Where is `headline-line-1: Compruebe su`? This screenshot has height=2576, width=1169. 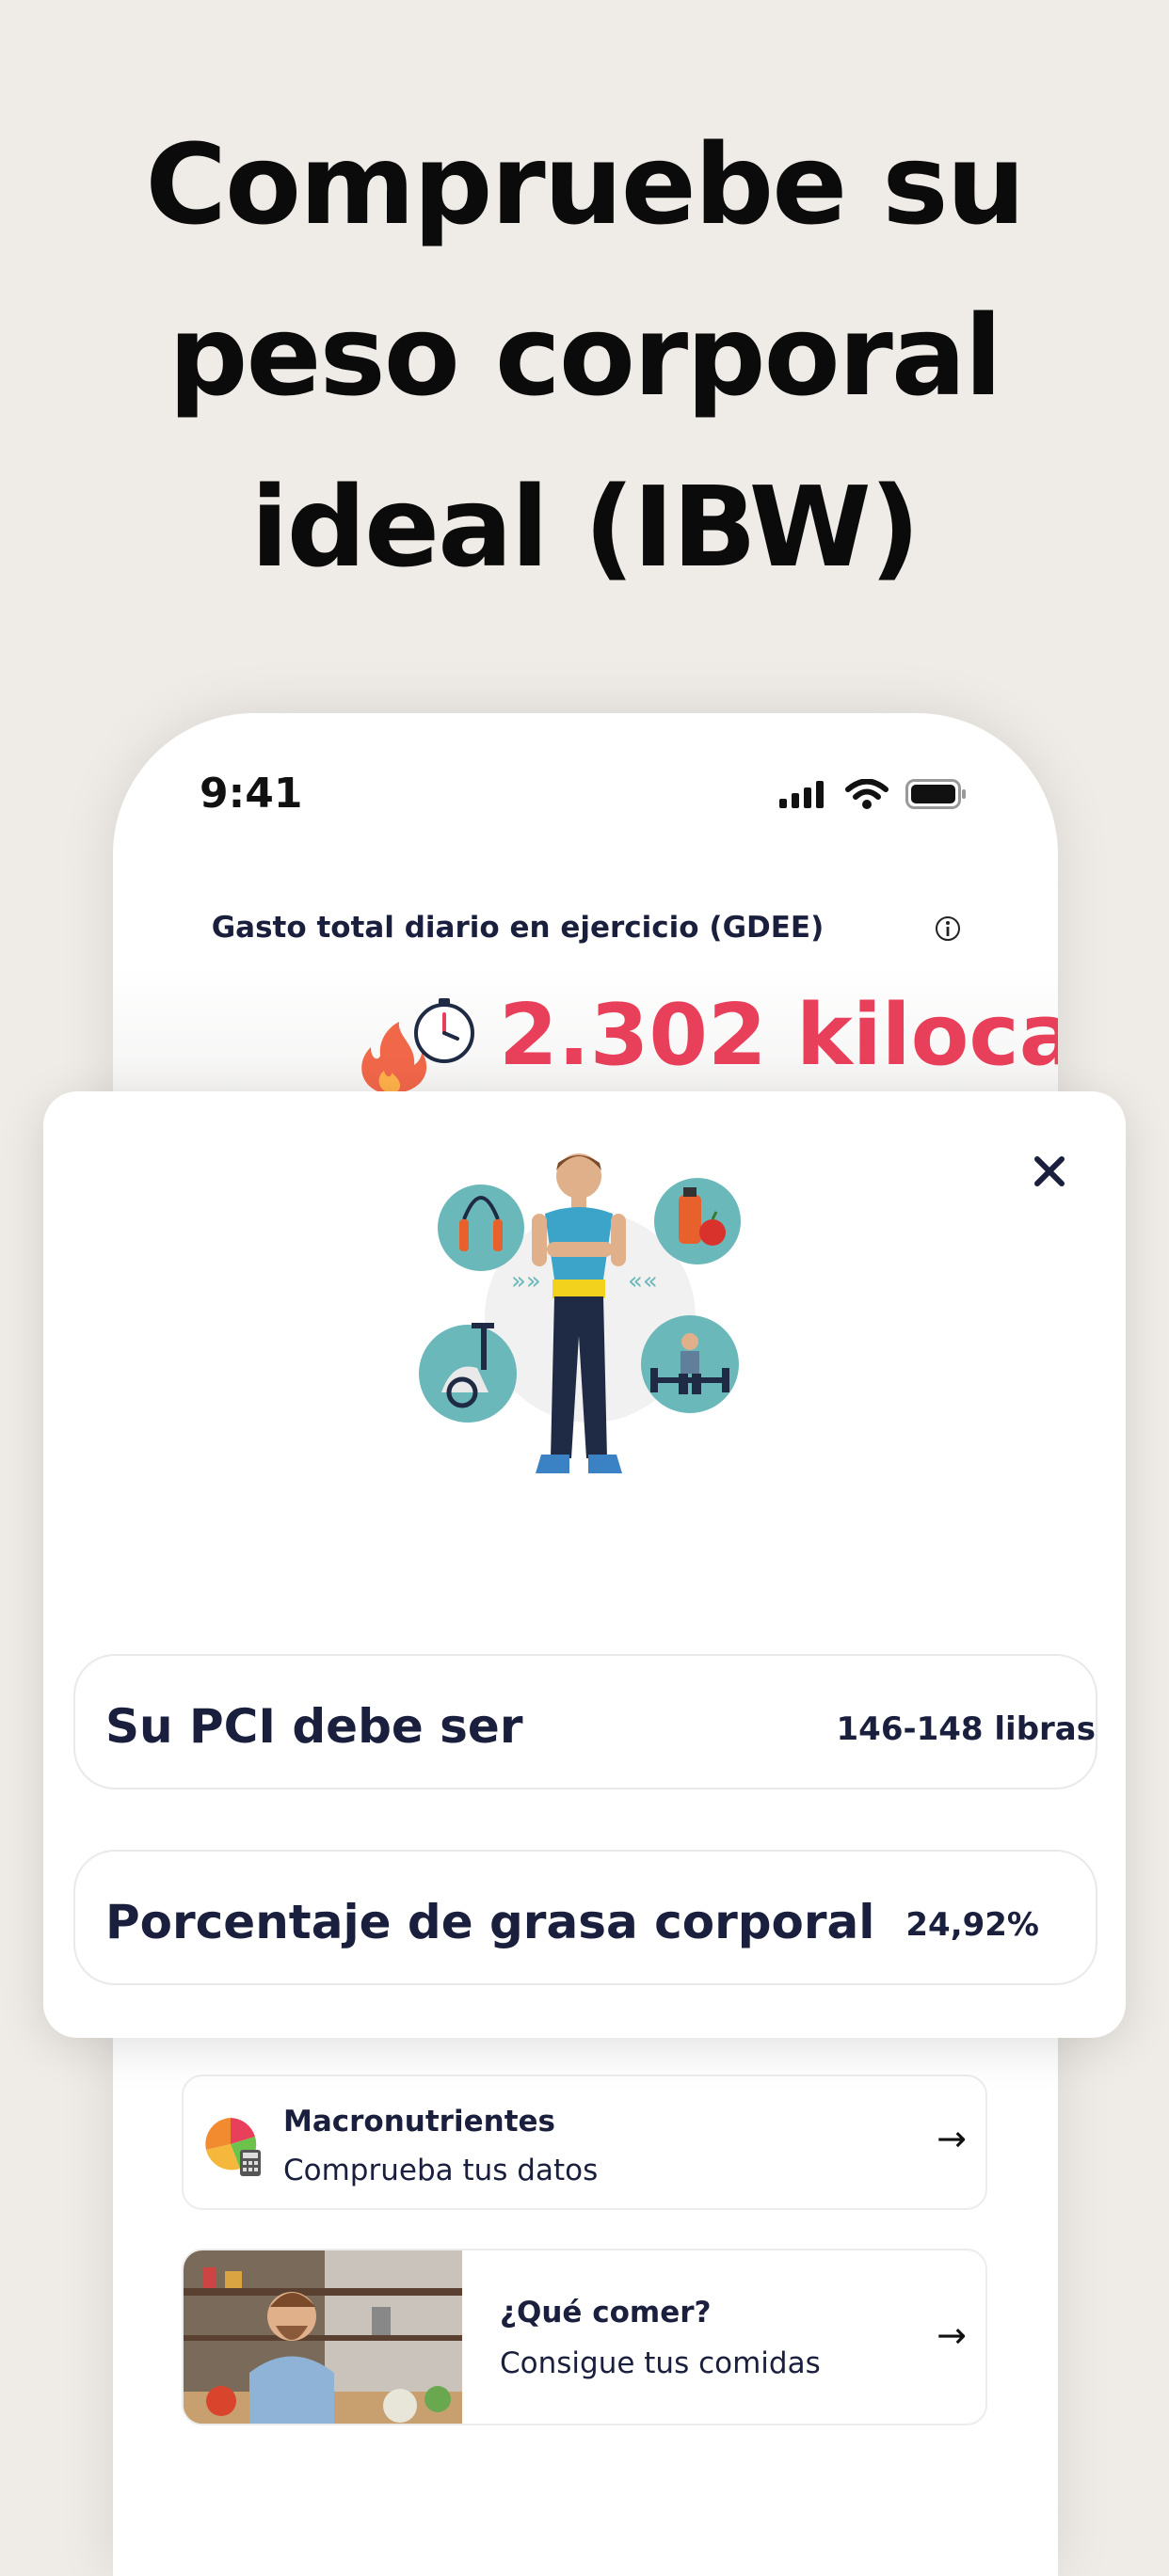
headline-line-1: Compruebe su is located at coordinates (585, 184).